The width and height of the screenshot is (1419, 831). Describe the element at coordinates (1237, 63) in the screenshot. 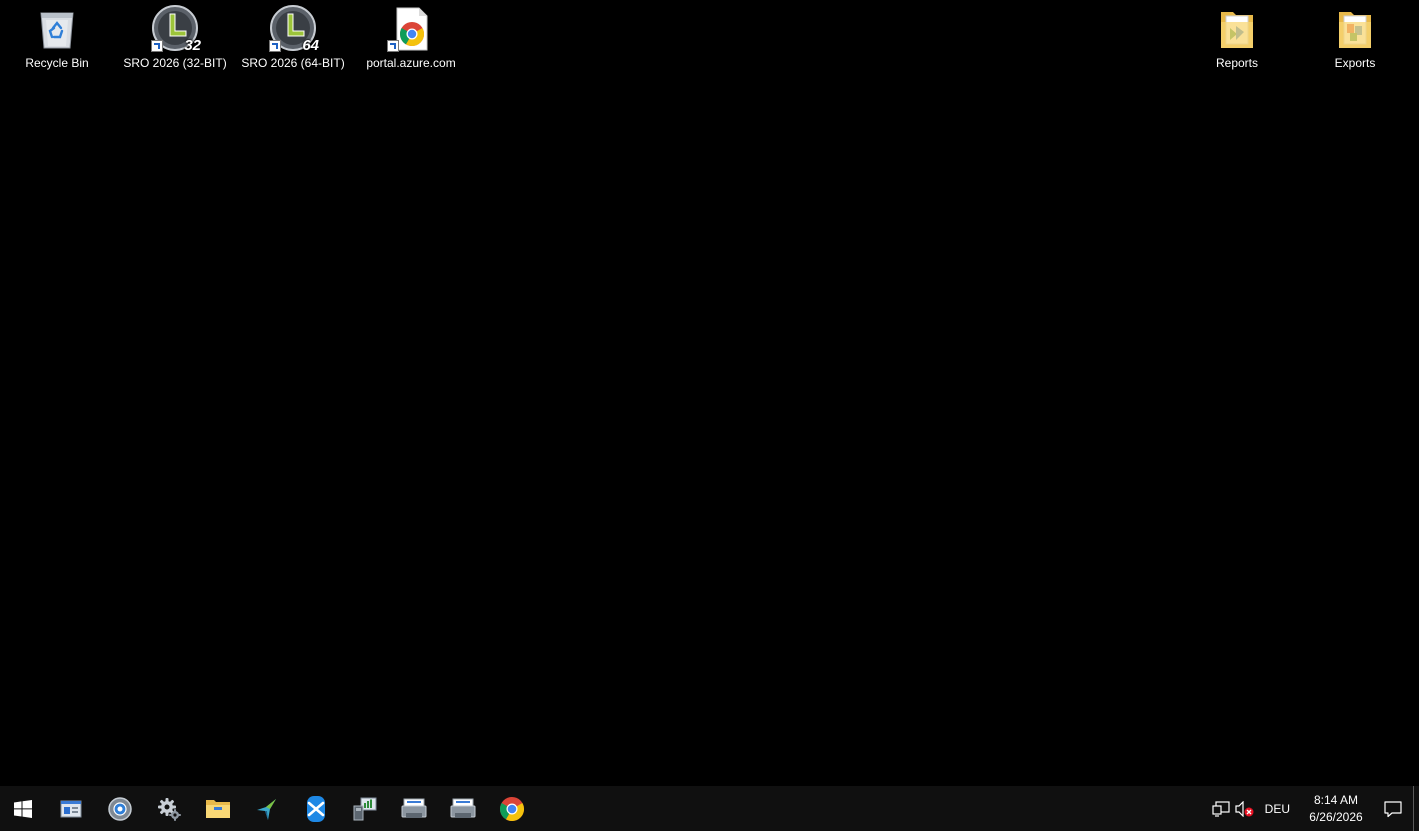

I see `desktop-icon-label: Reports` at that location.